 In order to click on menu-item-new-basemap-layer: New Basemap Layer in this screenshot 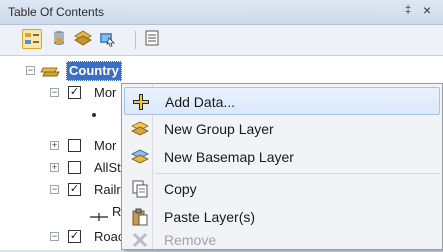, I will do `click(282, 157)`.